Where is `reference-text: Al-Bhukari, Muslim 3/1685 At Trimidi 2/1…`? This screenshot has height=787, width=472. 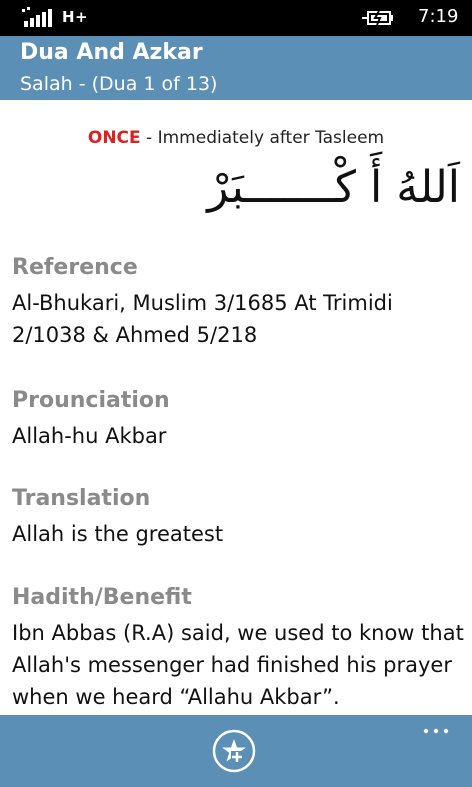
reference-text: Al-Bhukari, Muslim 3/1685 At Trimidi 2/1… is located at coordinates (202, 319).